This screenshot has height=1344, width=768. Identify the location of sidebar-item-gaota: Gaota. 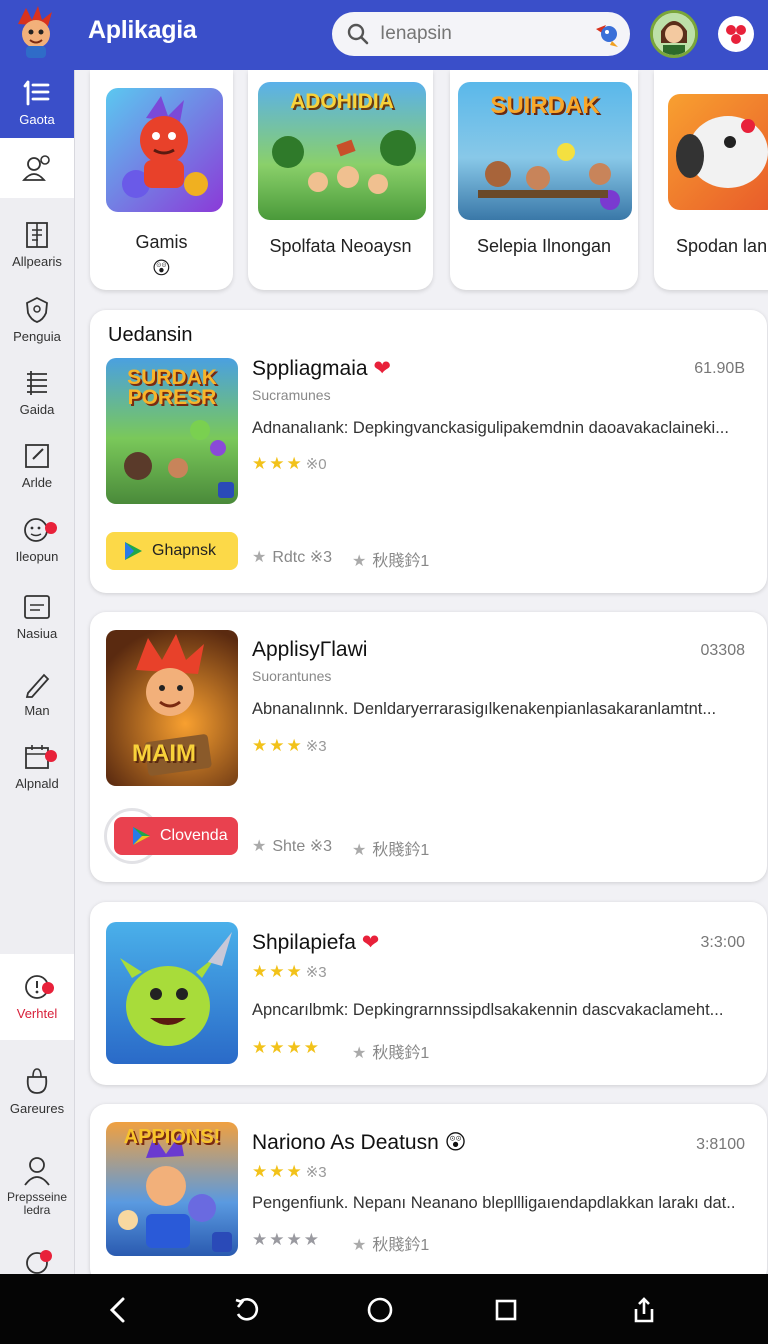
(37, 104).